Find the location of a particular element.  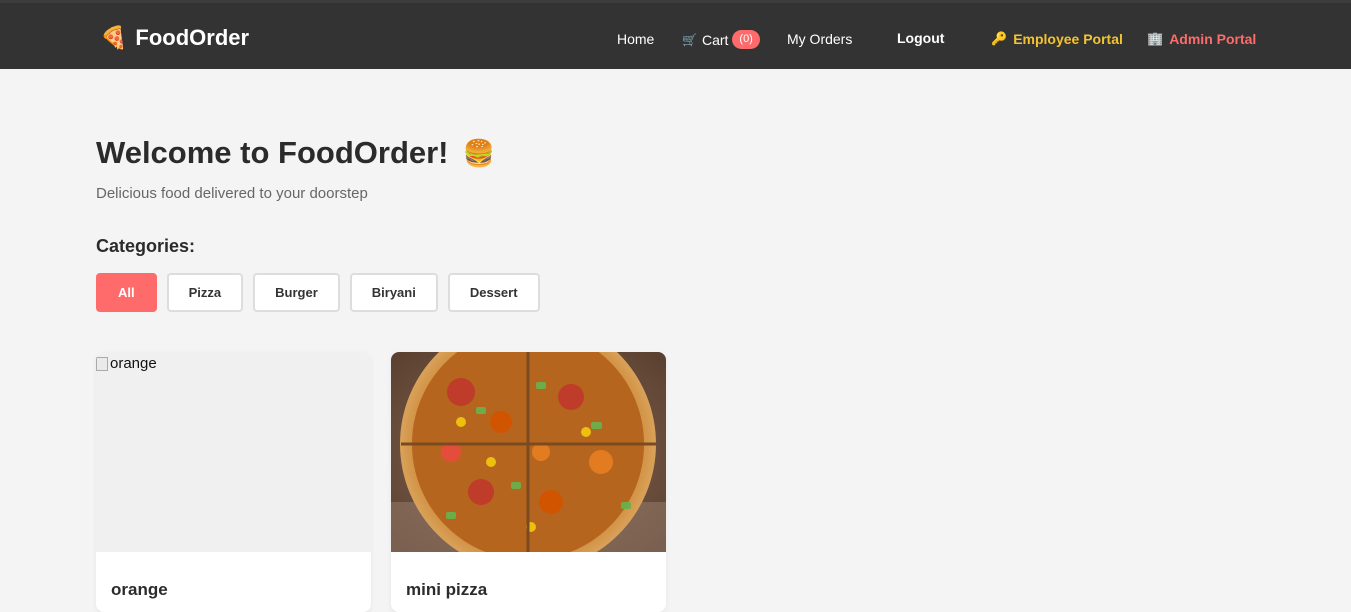

category-pizza-button: Pizza is located at coordinates (205, 292).